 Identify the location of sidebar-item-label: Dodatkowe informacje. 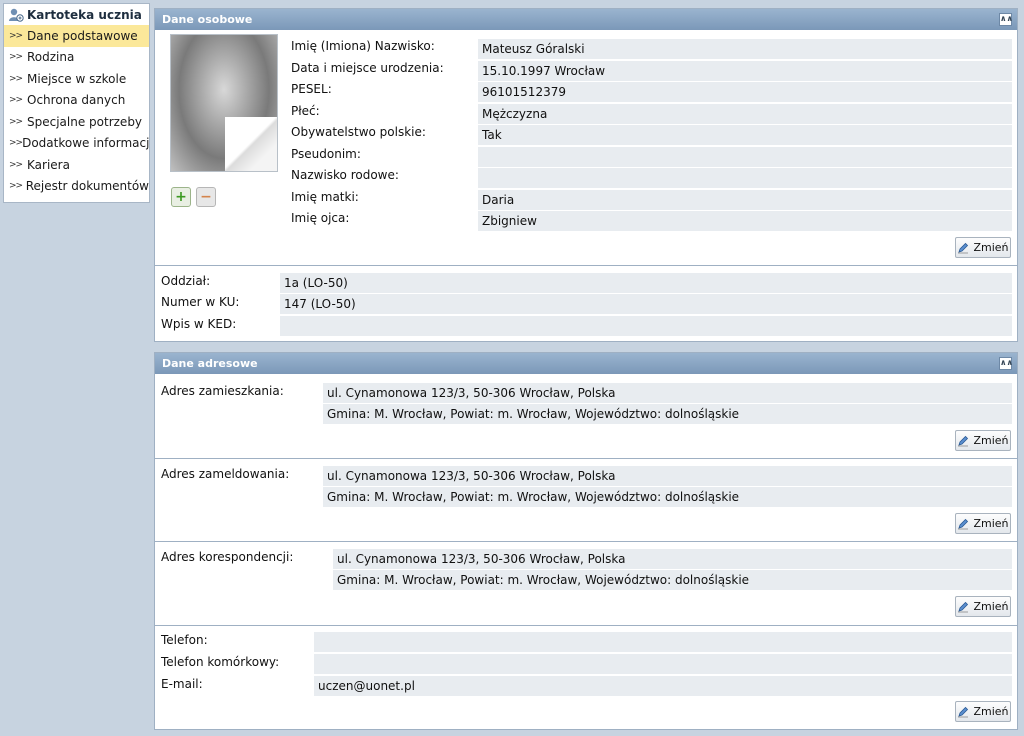
(85, 143).